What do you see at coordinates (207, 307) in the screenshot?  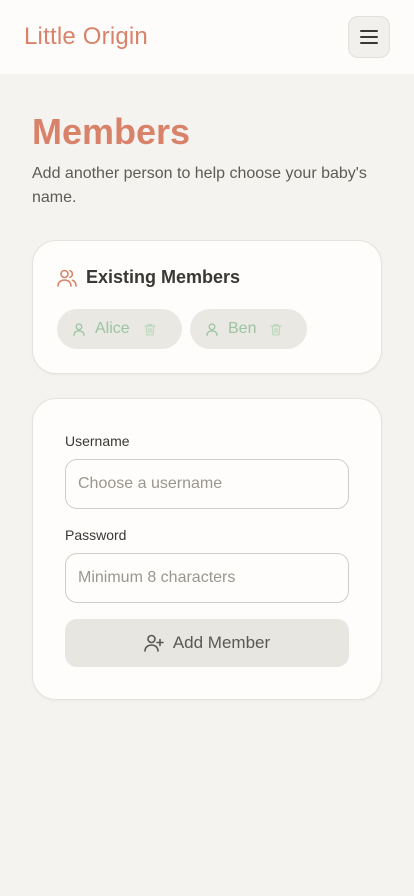 I see `existing-members-card: Existing Members Alice Ben` at bounding box center [207, 307].